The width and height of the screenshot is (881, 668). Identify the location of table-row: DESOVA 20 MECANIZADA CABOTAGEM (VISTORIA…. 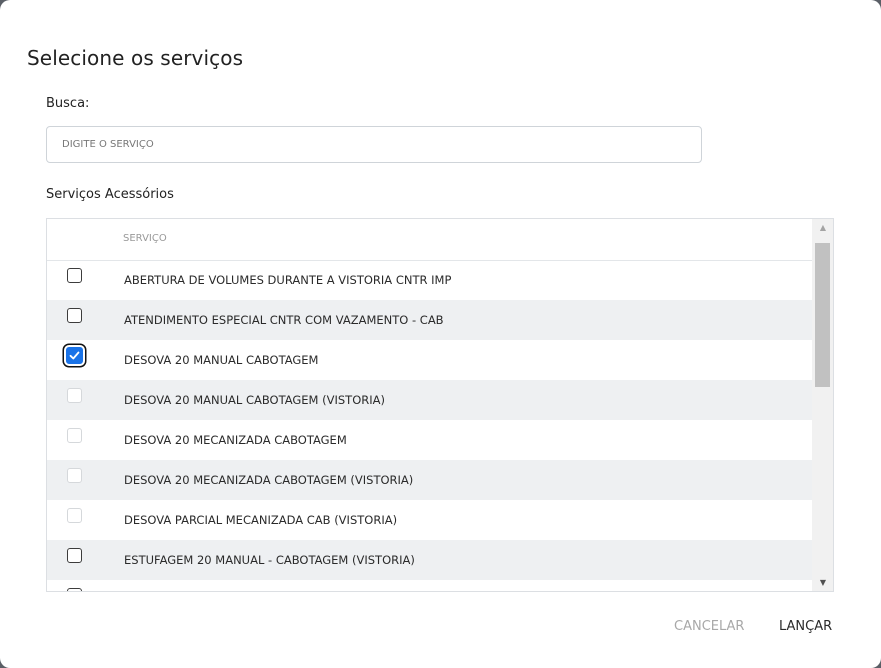
(429, 480).